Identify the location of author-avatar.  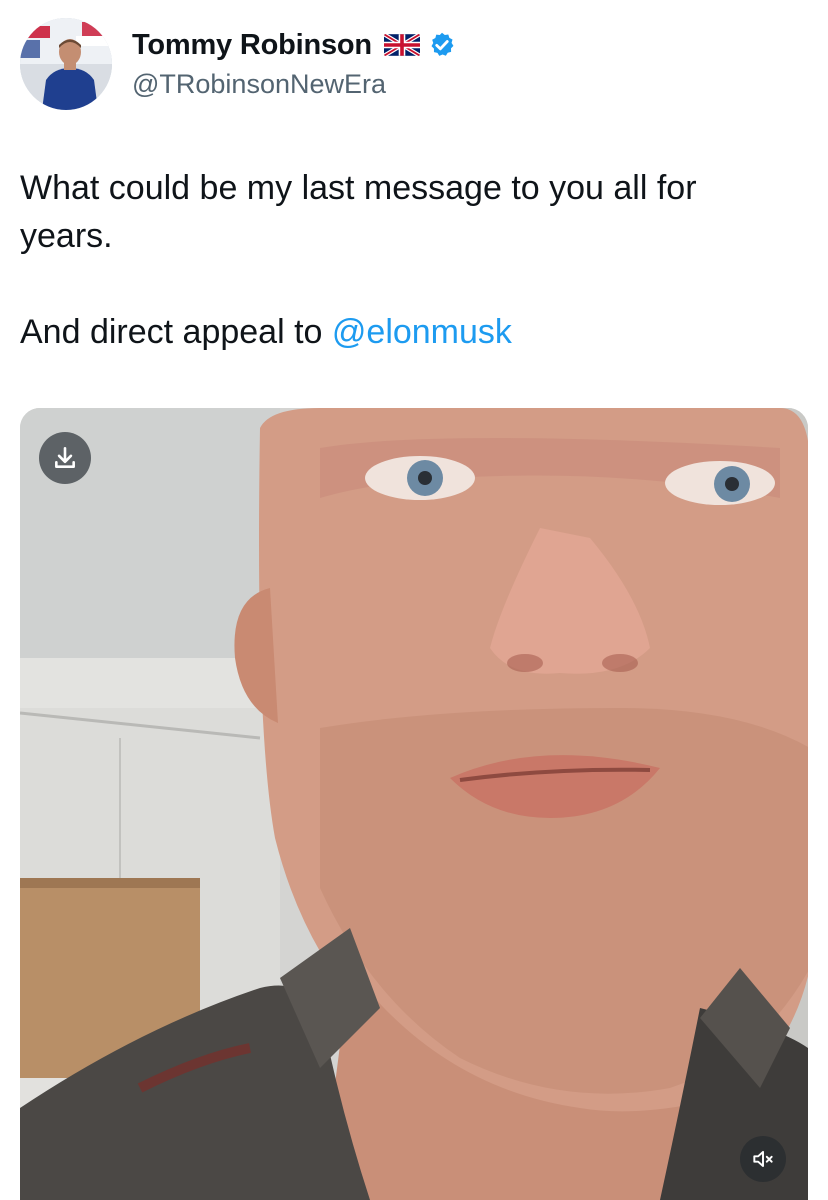
(66, 64).